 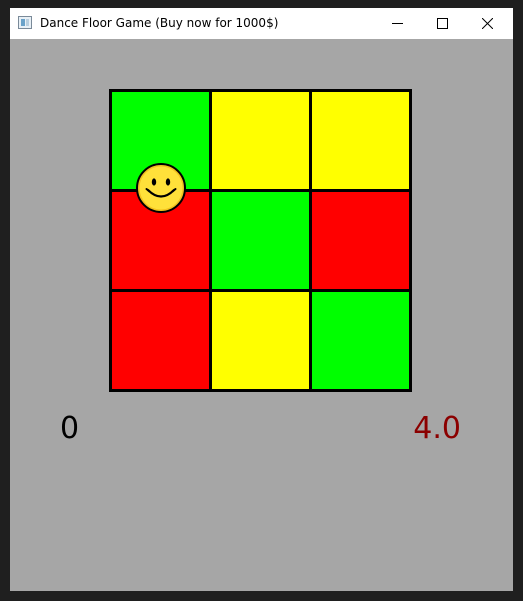 I want to click on minimize-button, so click(x=397, y=23).